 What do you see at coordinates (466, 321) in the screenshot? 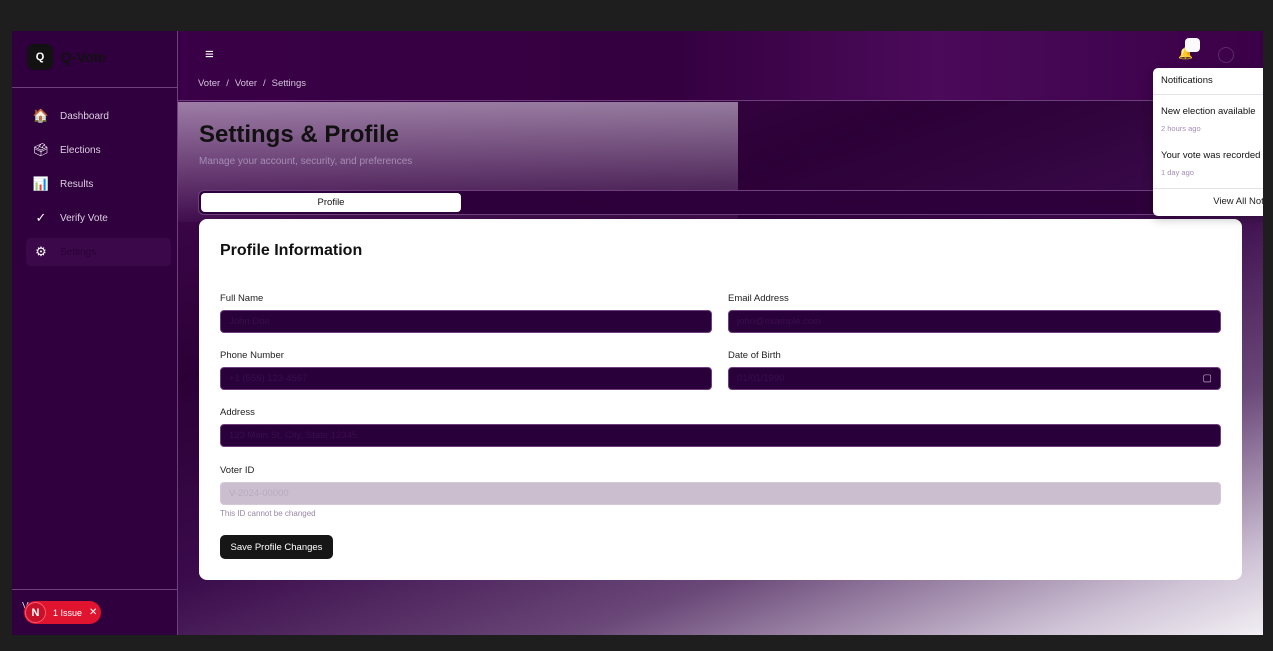
I see `full-name-field: John Doe` at bounding box center [466, 321].